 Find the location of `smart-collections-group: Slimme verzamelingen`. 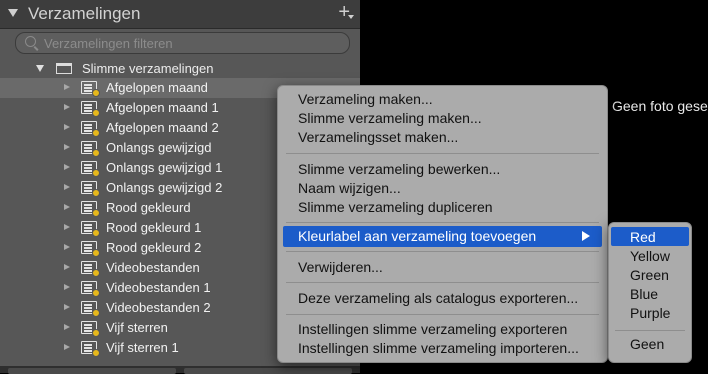

smart-collections-group: Slimme verzamelingen is located at coordinates (180, 69).